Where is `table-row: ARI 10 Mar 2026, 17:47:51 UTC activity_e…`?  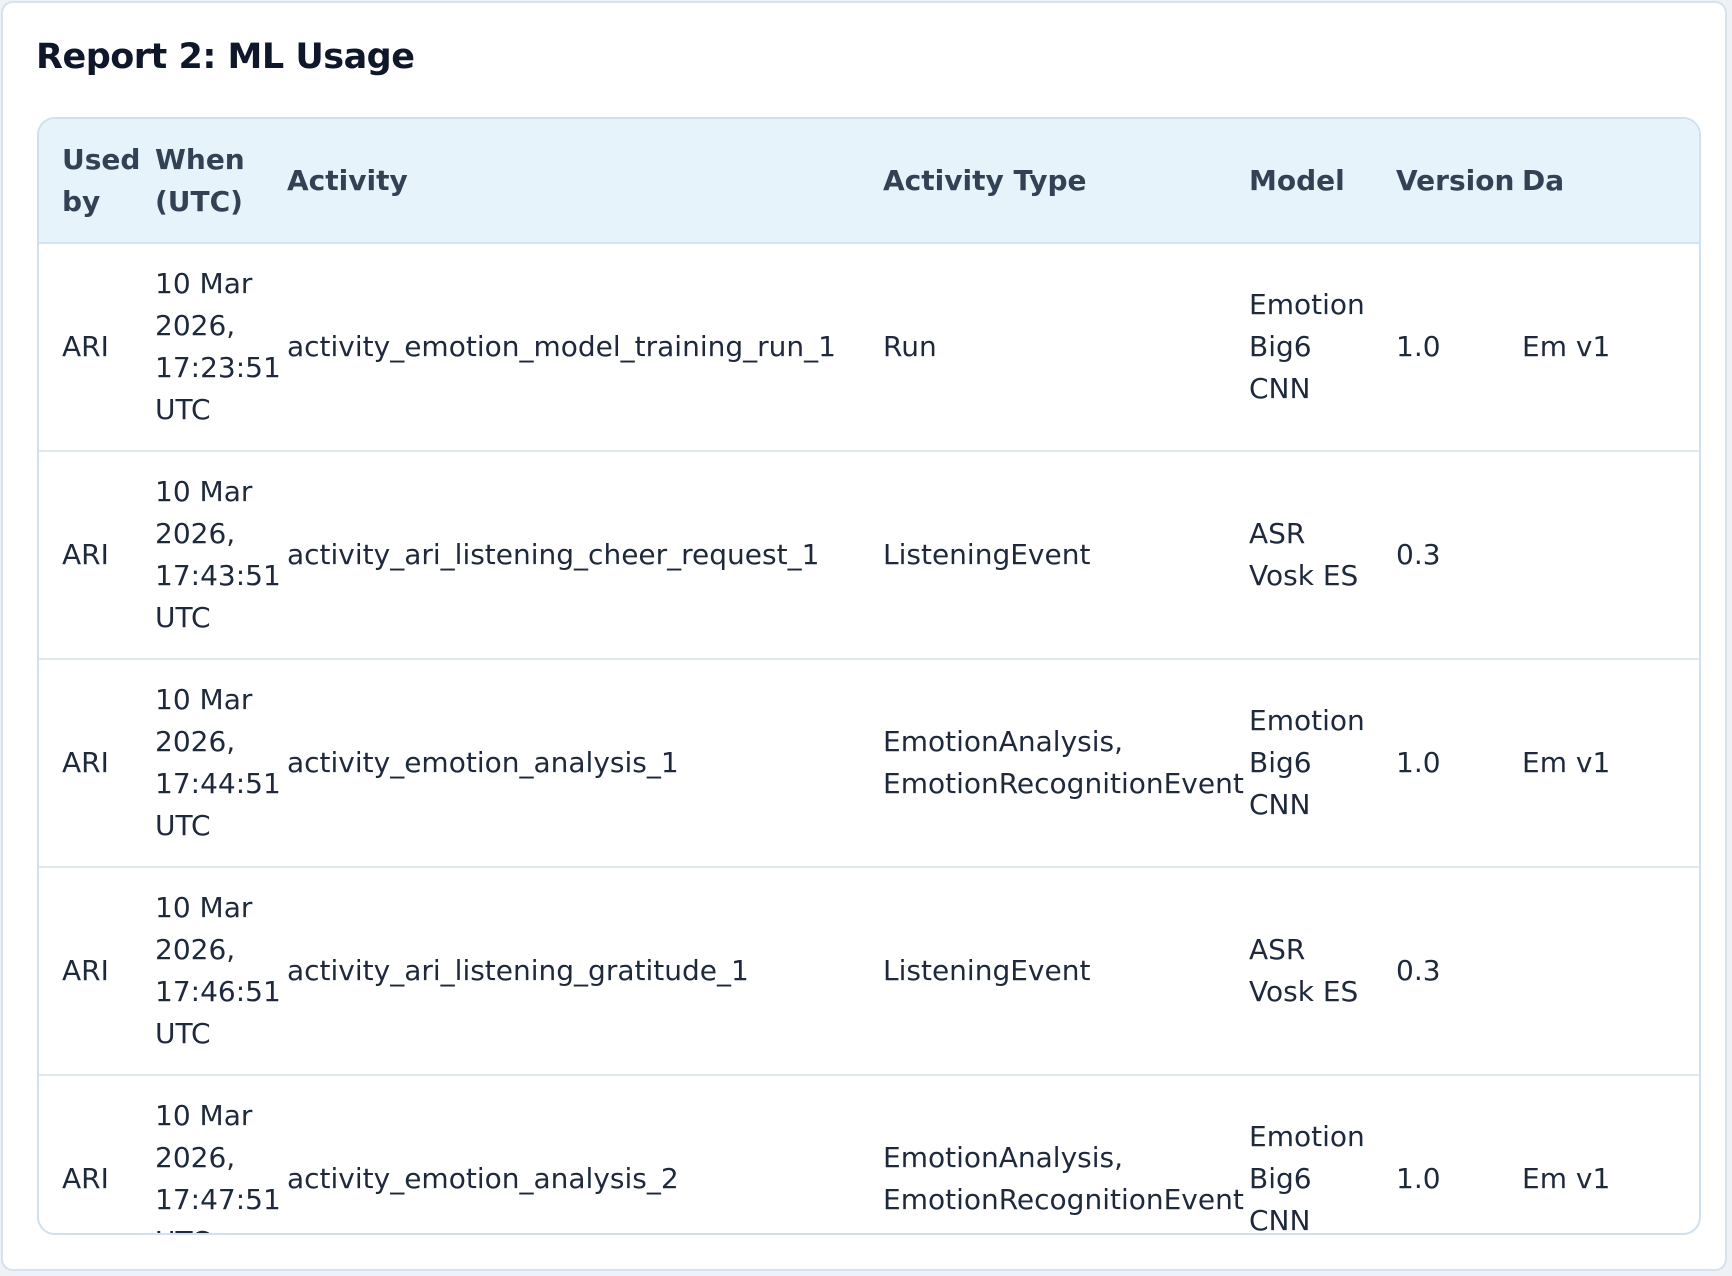 table-row: ARI 10 Mar 2026, 17:47:51 UTC activity_e… is located at coordinates (869, 1154).